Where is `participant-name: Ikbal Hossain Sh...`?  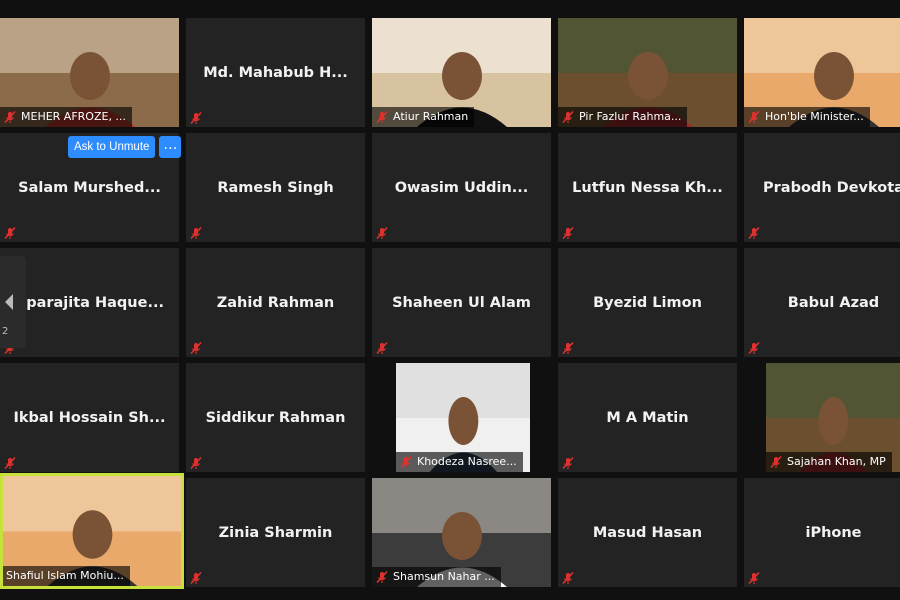
participant-name: Ikbal Hossain Sh... is located at coordinates (89, 417).